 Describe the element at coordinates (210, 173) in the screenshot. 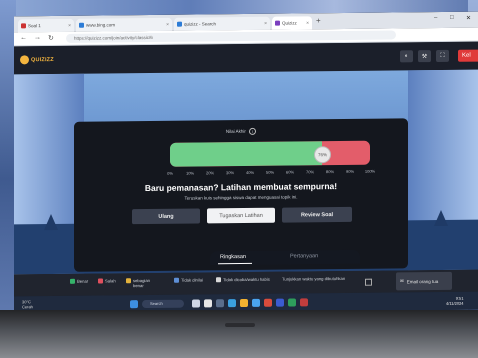

I see `tick-label: 20%` at that location.